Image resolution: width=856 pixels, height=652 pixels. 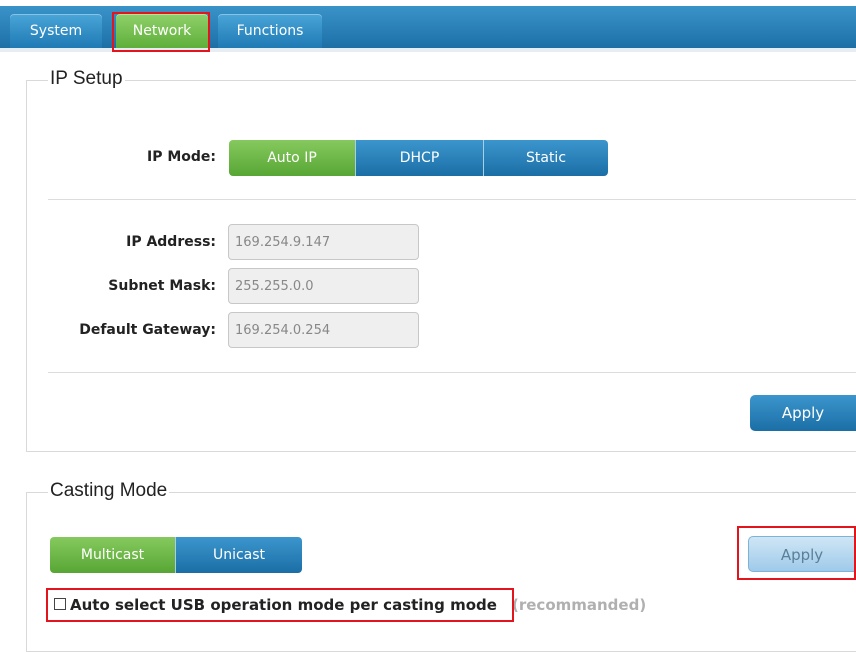 What do you see at coordinates (147, 330) in the screenshot?
I see `default-gateway-label: Default Gateway:` at bounding box center [147, 330].